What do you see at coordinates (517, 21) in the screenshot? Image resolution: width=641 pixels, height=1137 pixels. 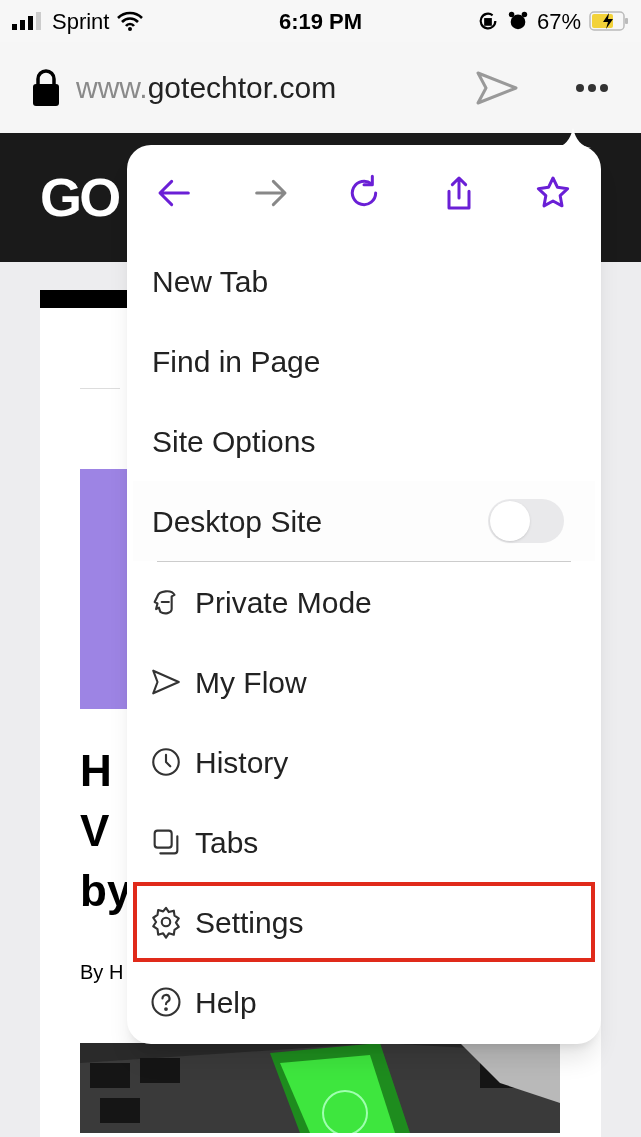 I see `alarm-clock-icon` at bounding box center [517, 21].